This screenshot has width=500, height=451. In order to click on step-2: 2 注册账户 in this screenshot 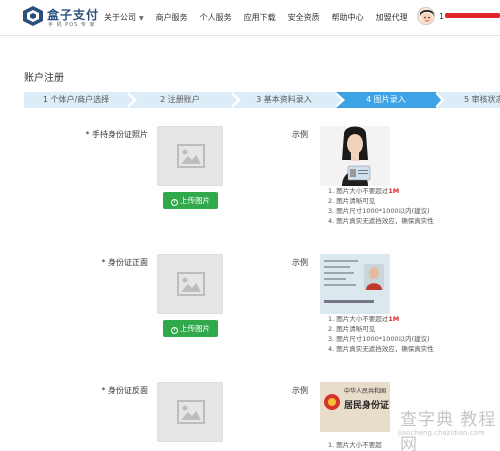, I will do `click(180, 100)`.